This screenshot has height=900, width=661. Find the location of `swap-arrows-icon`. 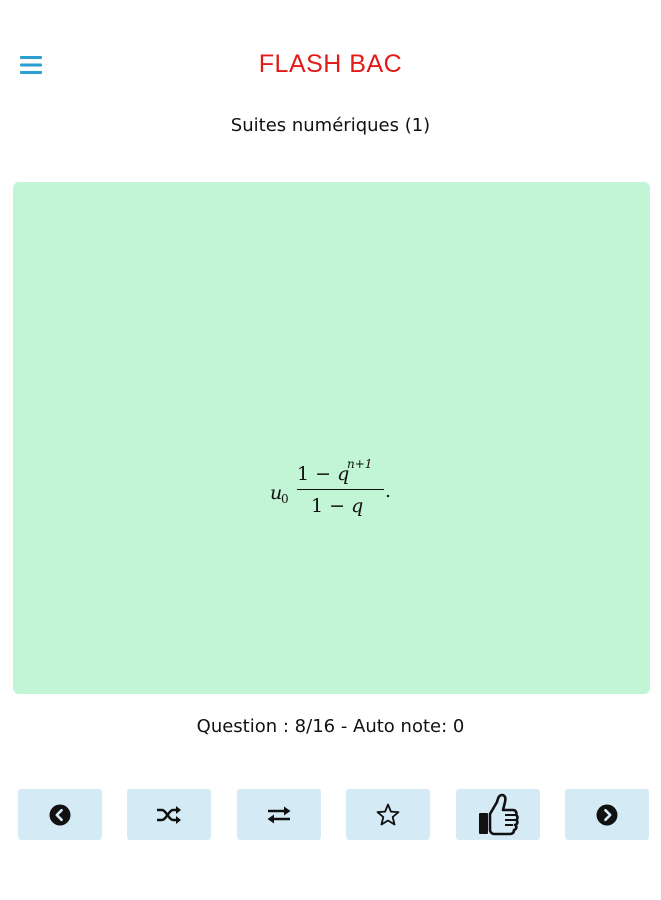

swap-arrows-icon is located at coordinates (279, 814).